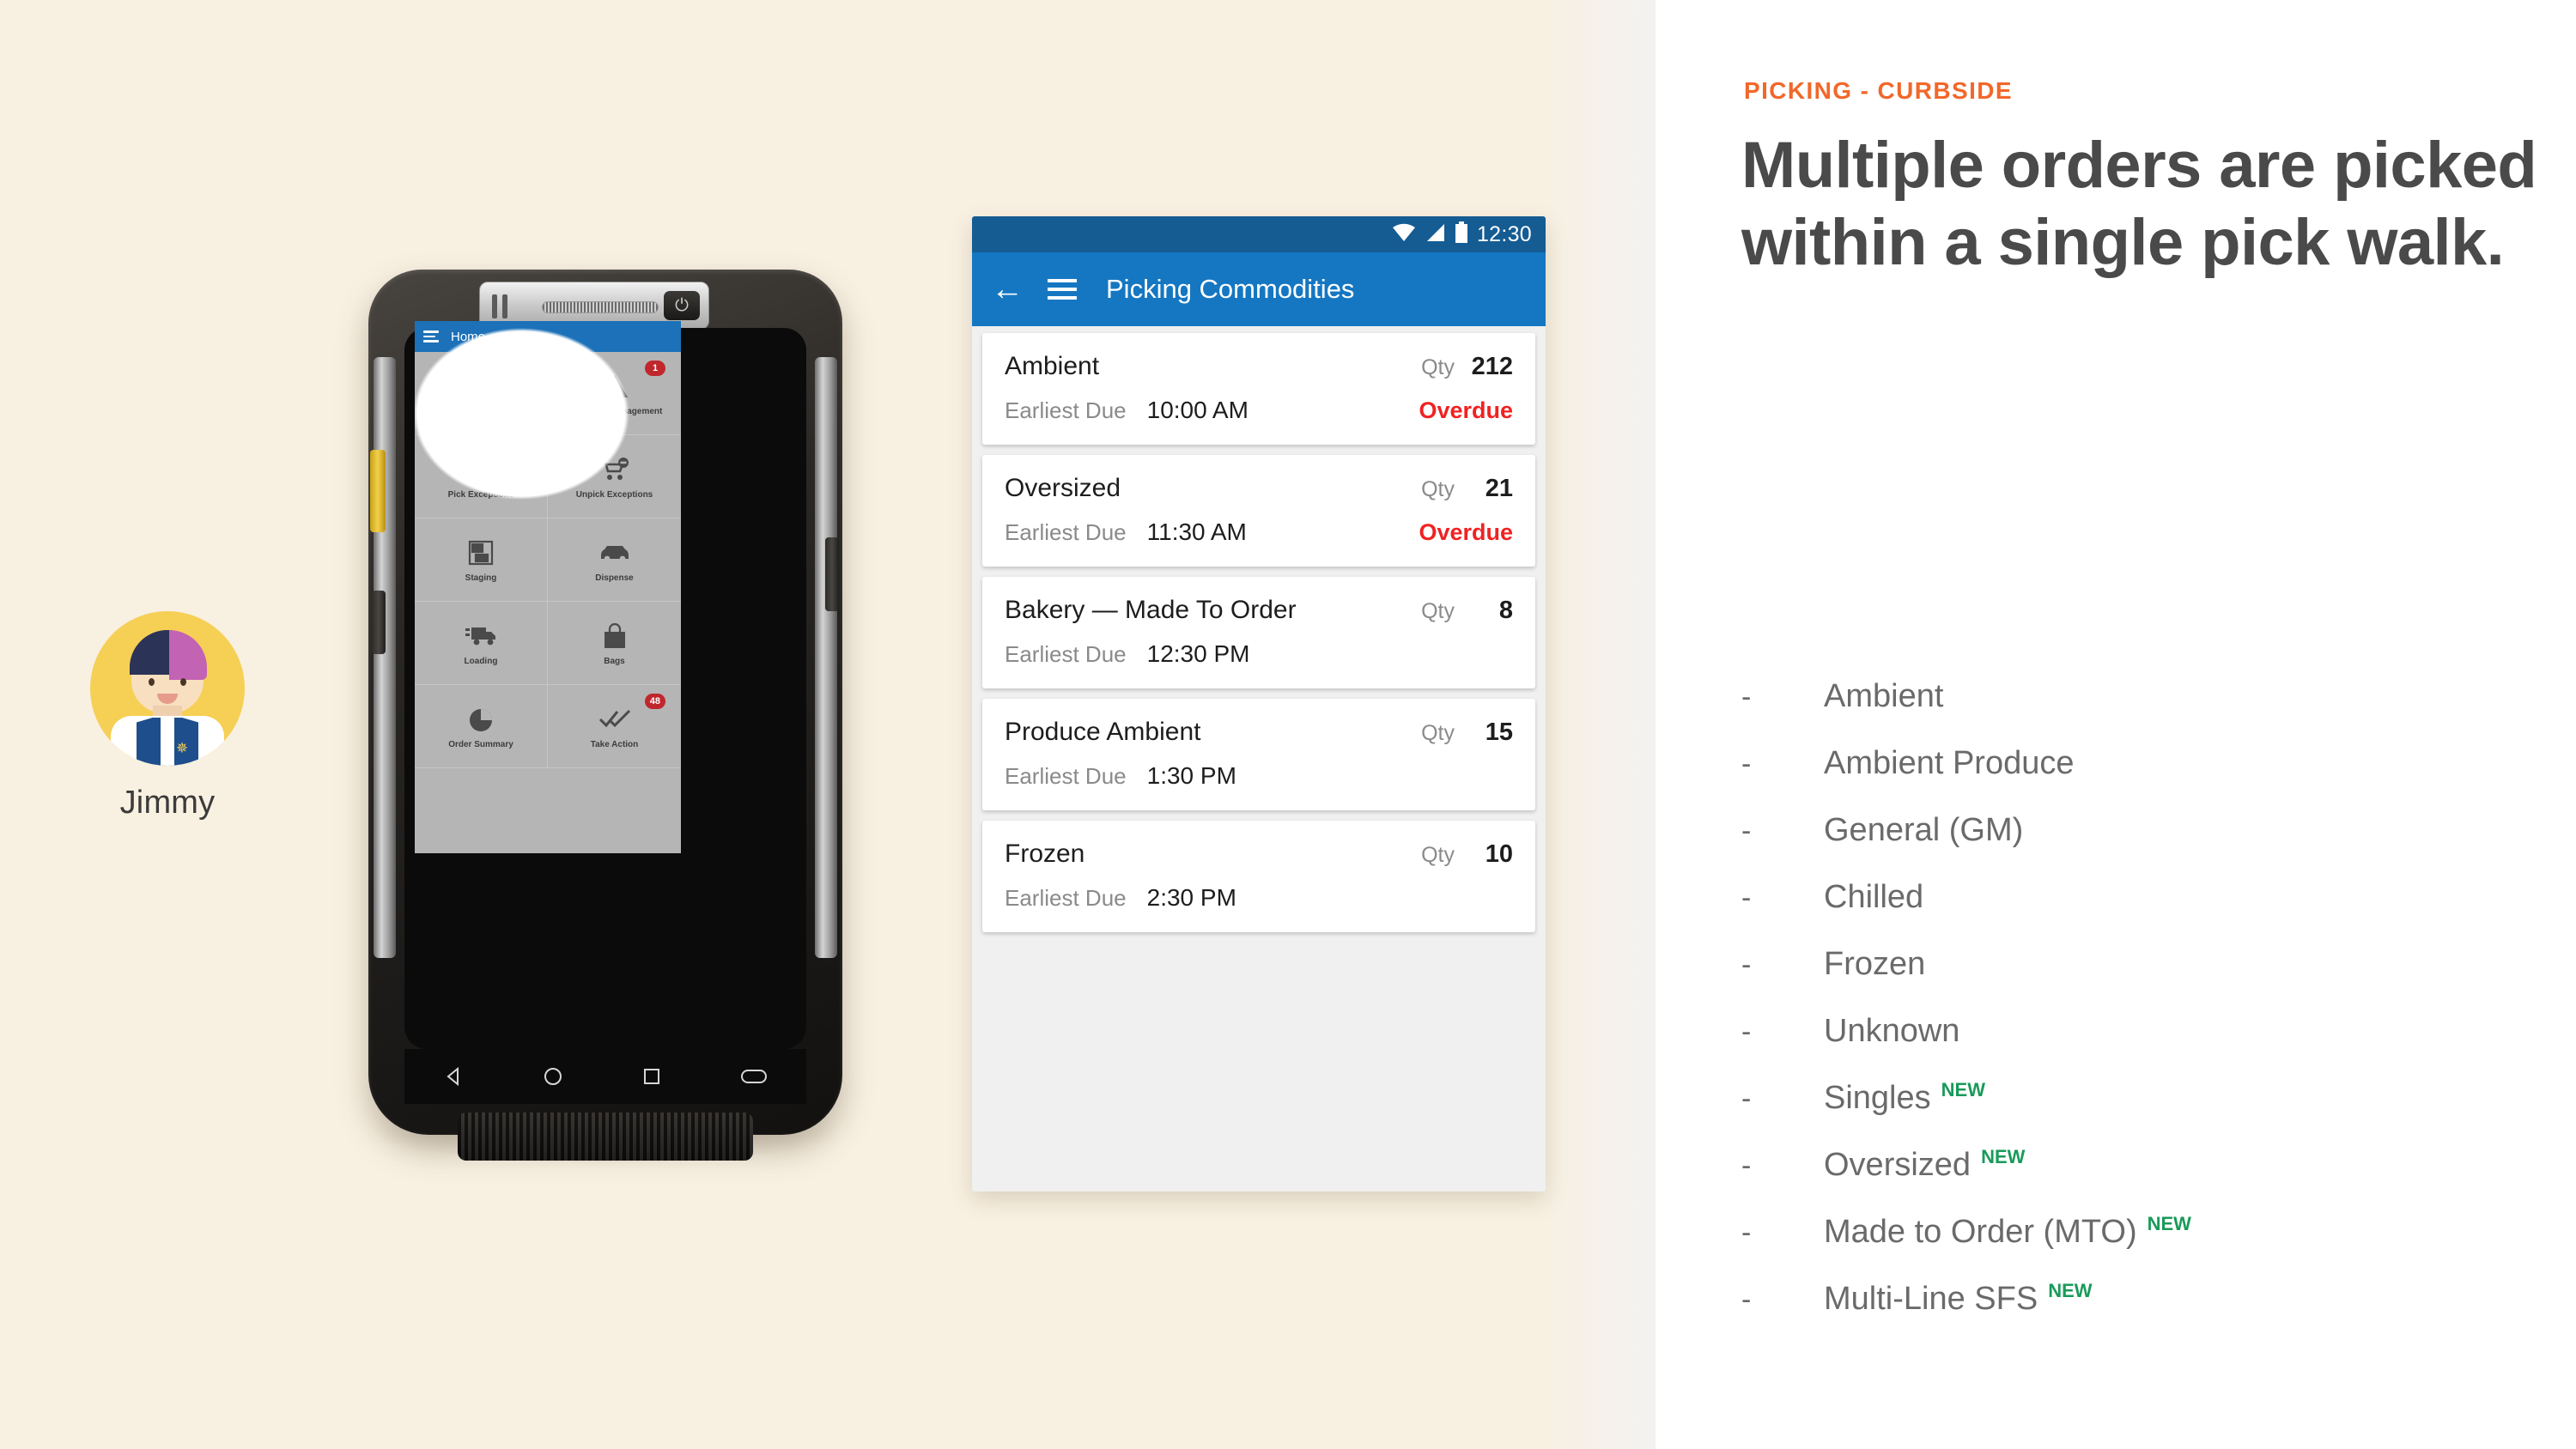 This screenshot has height=1449, width=2576. Describe the element at coordinates (481, 393) in the screenshot. I see `tile-picking: 12 Picking` at that location.